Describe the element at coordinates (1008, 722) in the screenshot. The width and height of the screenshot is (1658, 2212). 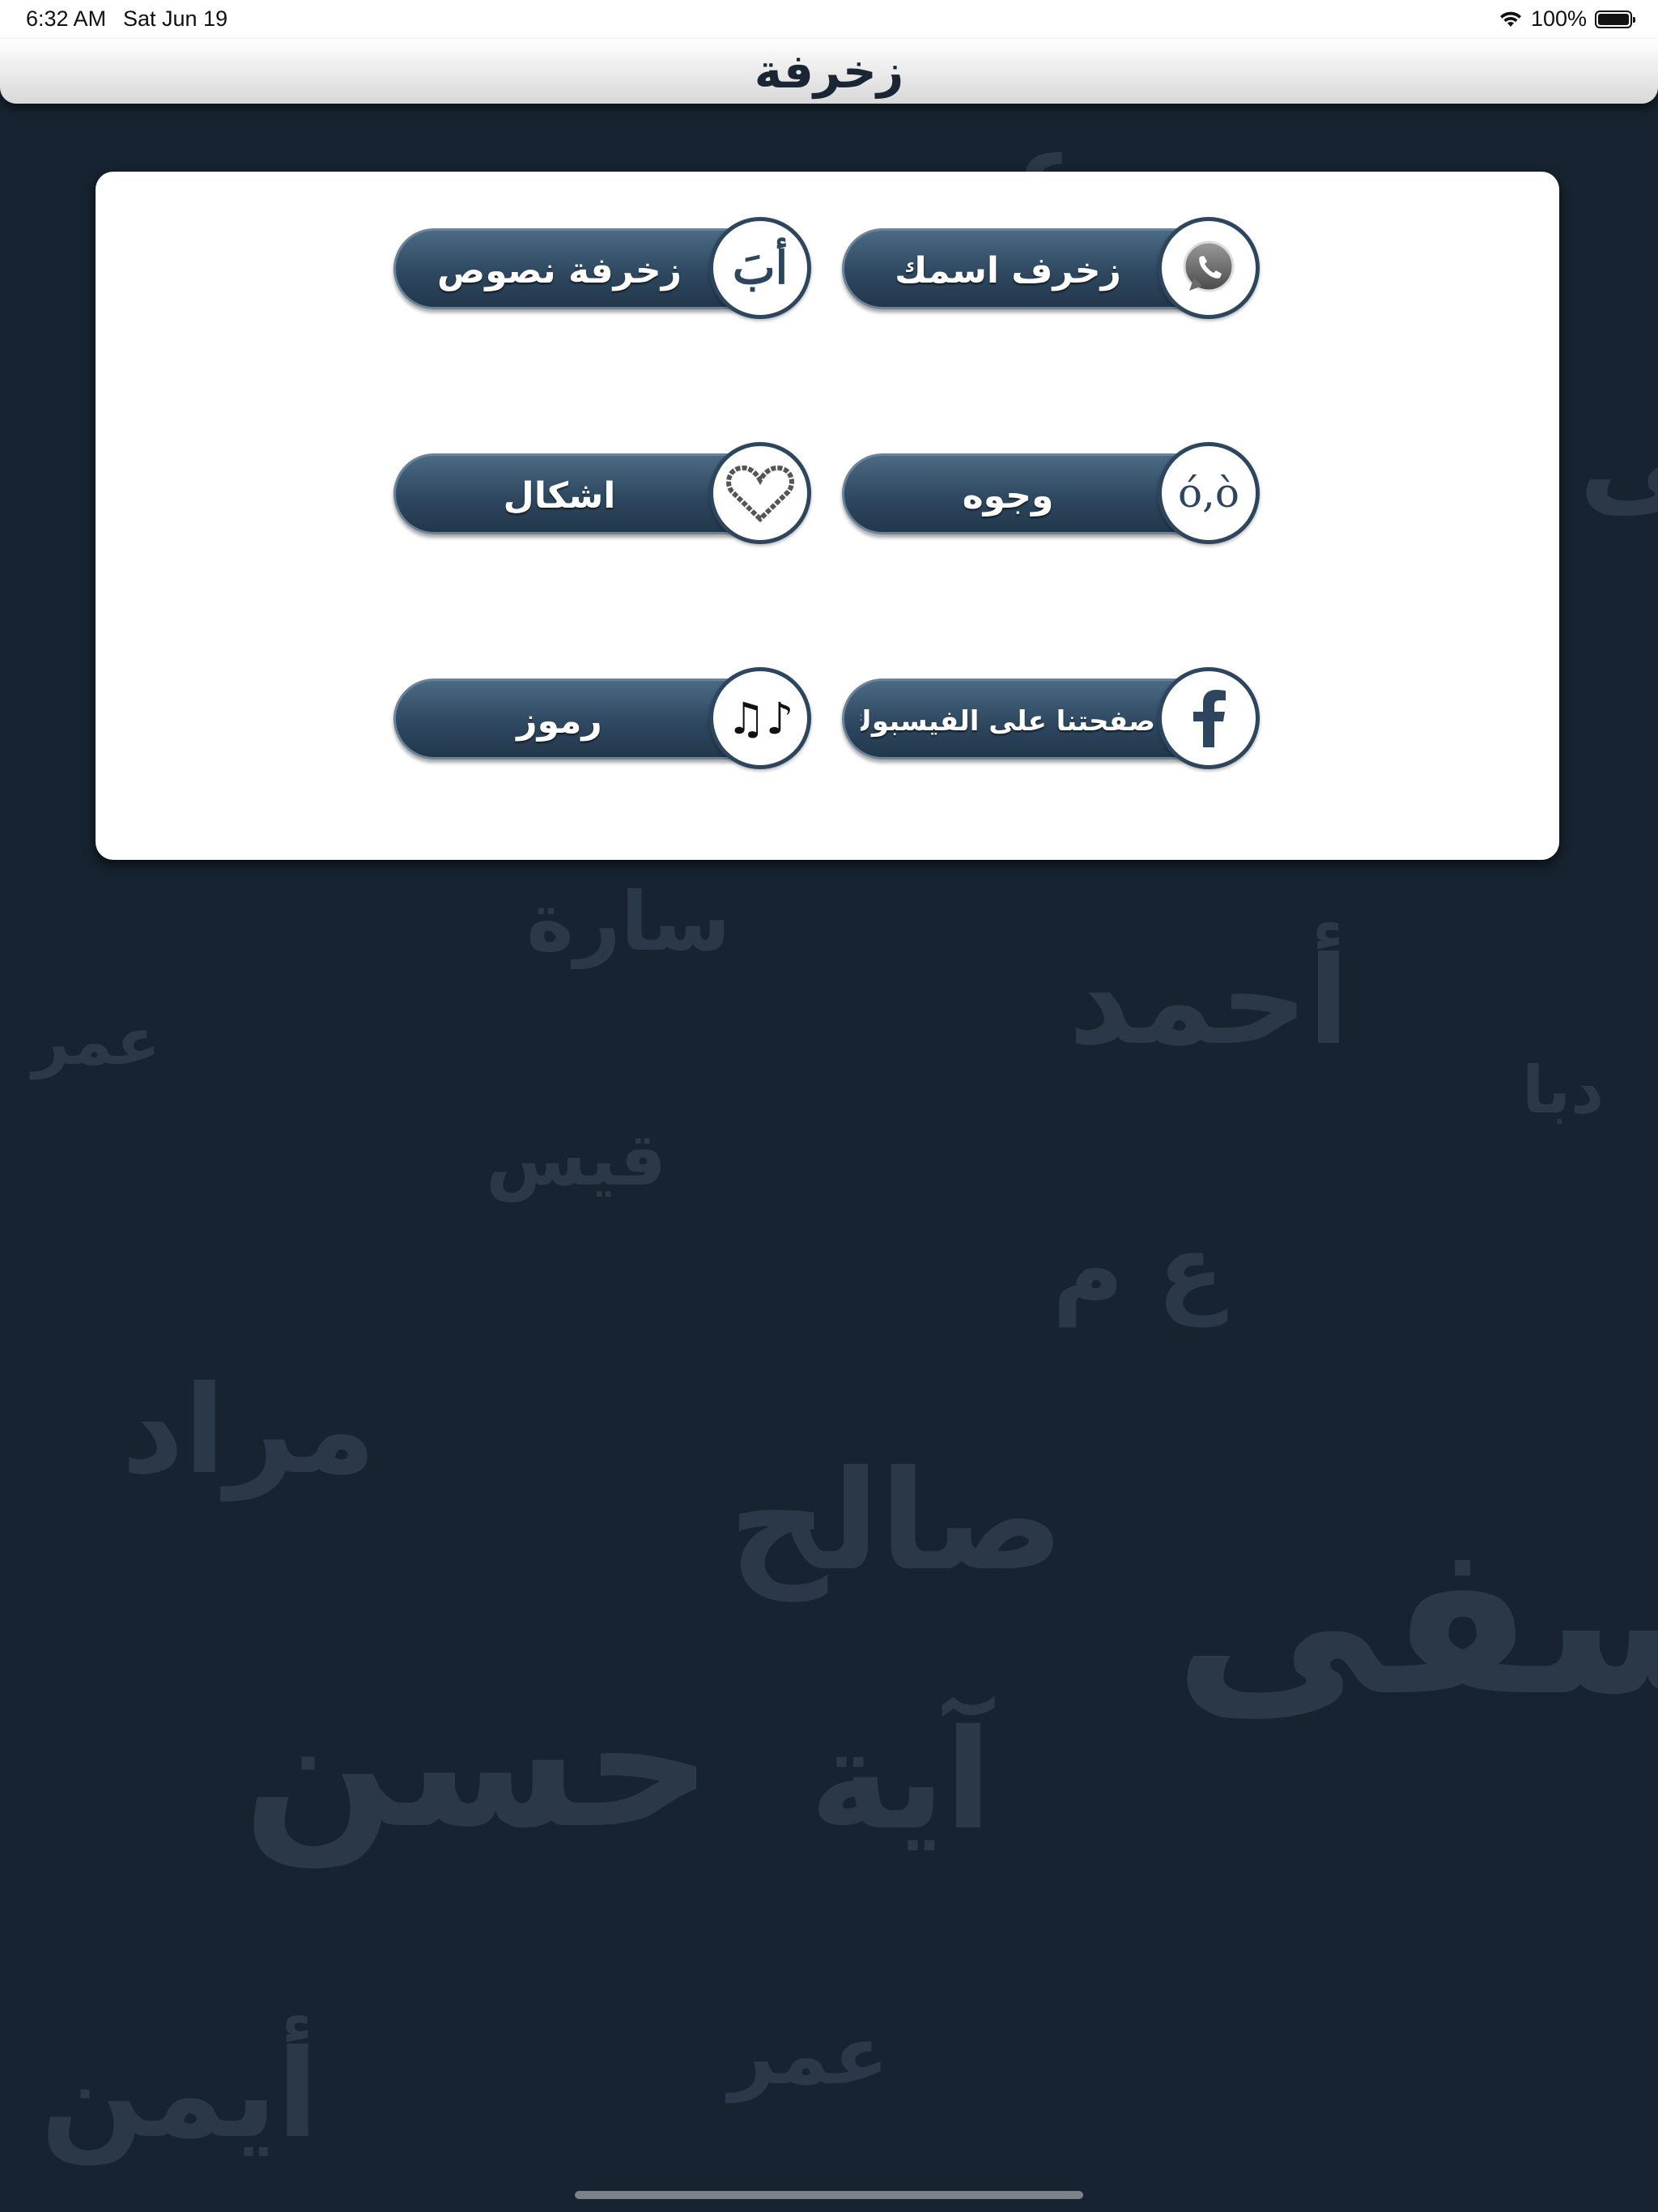
I see `button-label: صفحتنا على الفيسبوك` at that location.